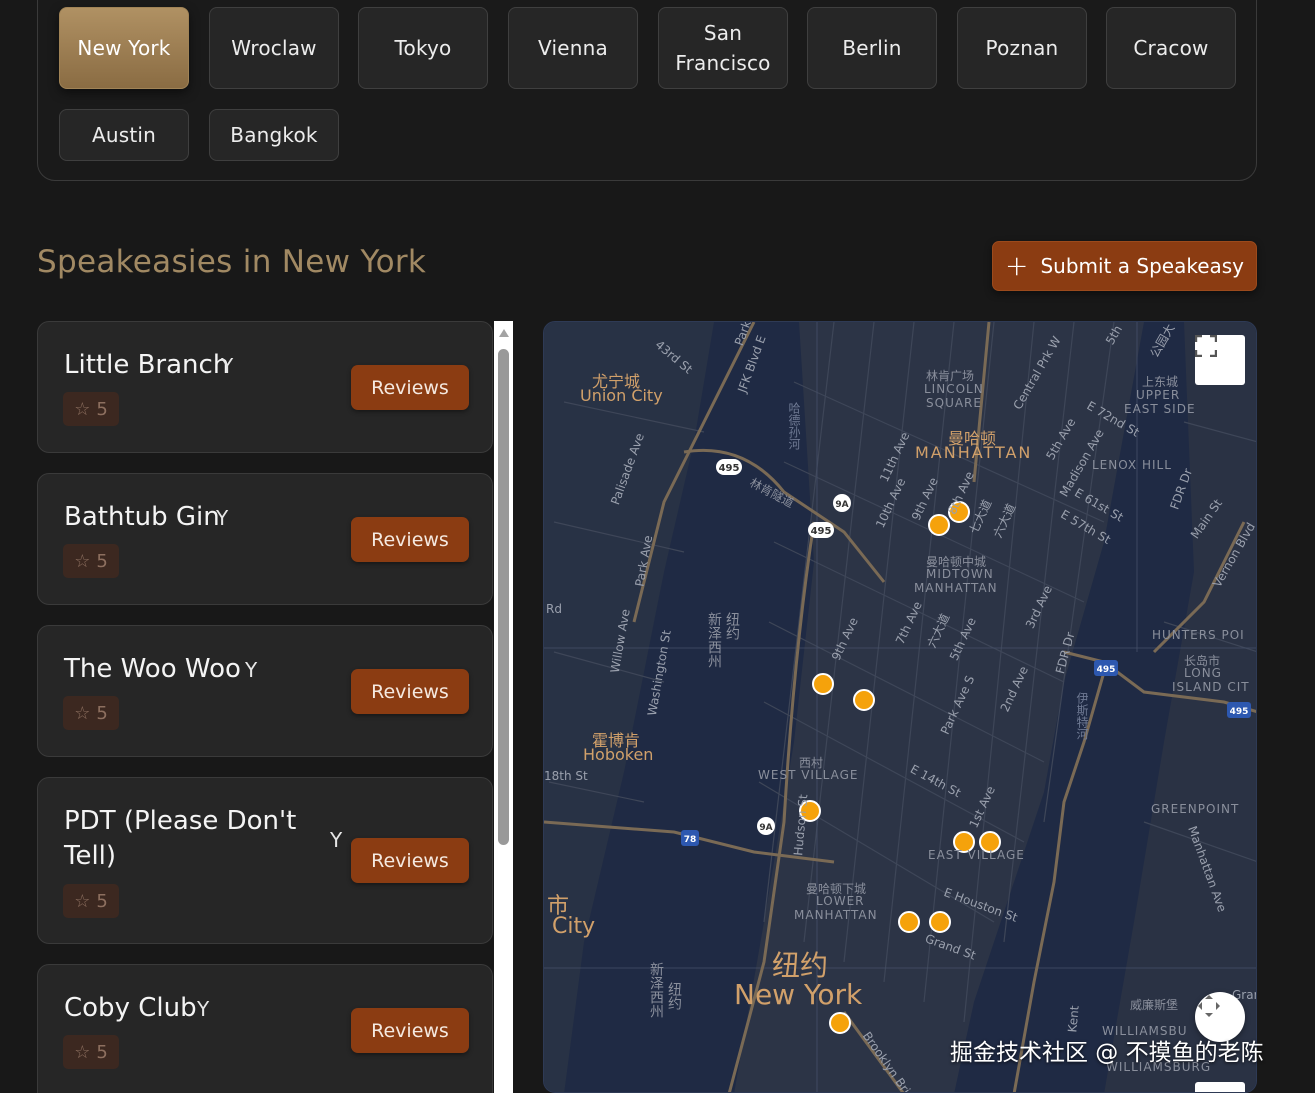 The image size is (1315, 1093). Describe the element at coordinates (1198, 635) in the screenshot. I see `map-label-hunters-point: HUNTERS POI` at that location.